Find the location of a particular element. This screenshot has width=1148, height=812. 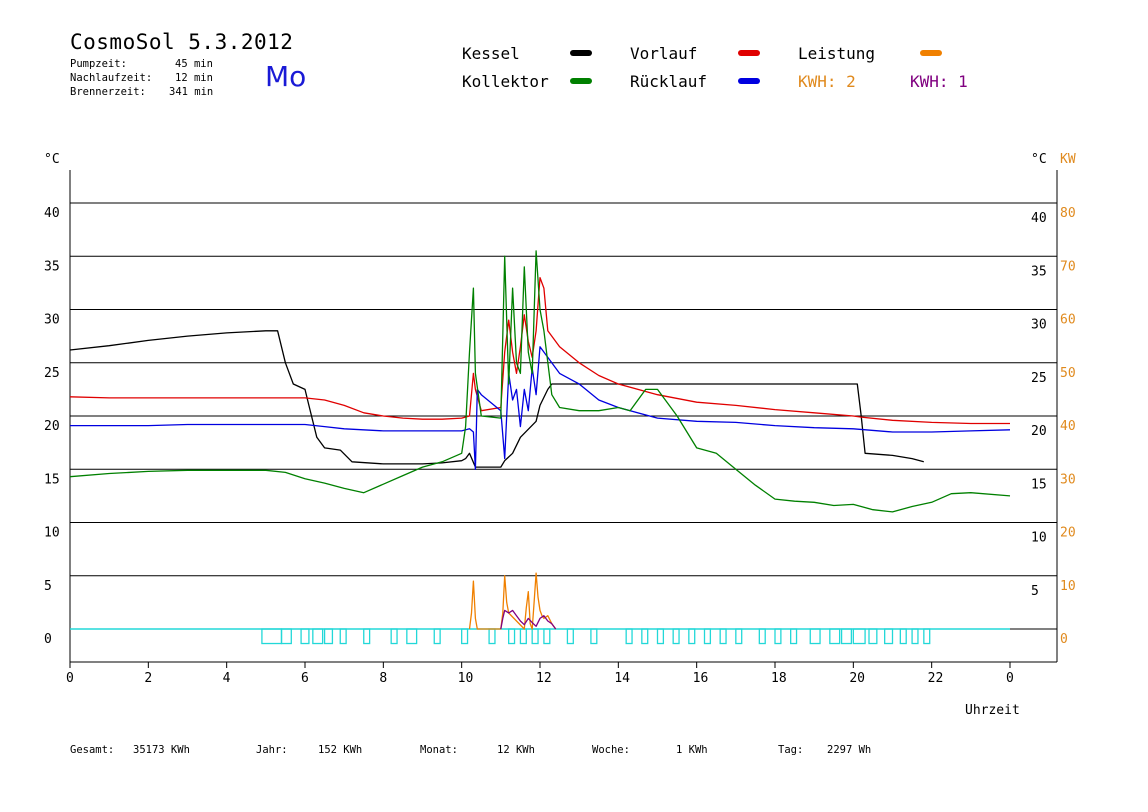

series-kessel is located at coordinates (496, 399).